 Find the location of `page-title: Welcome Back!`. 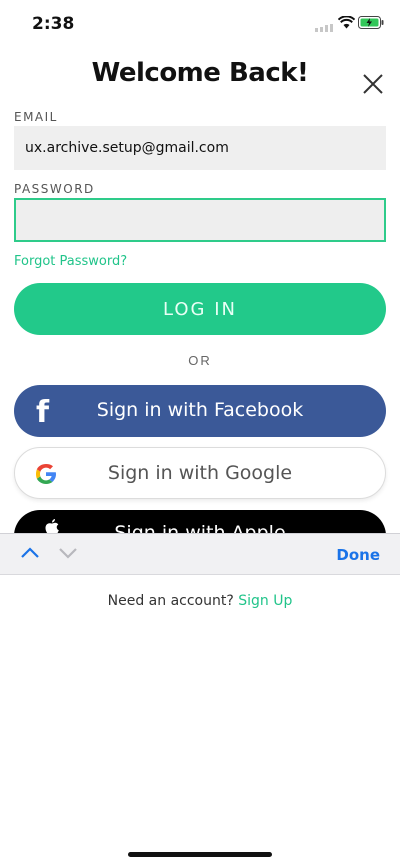

page-title: Welcome Back! is located at coordinates (200, 73).